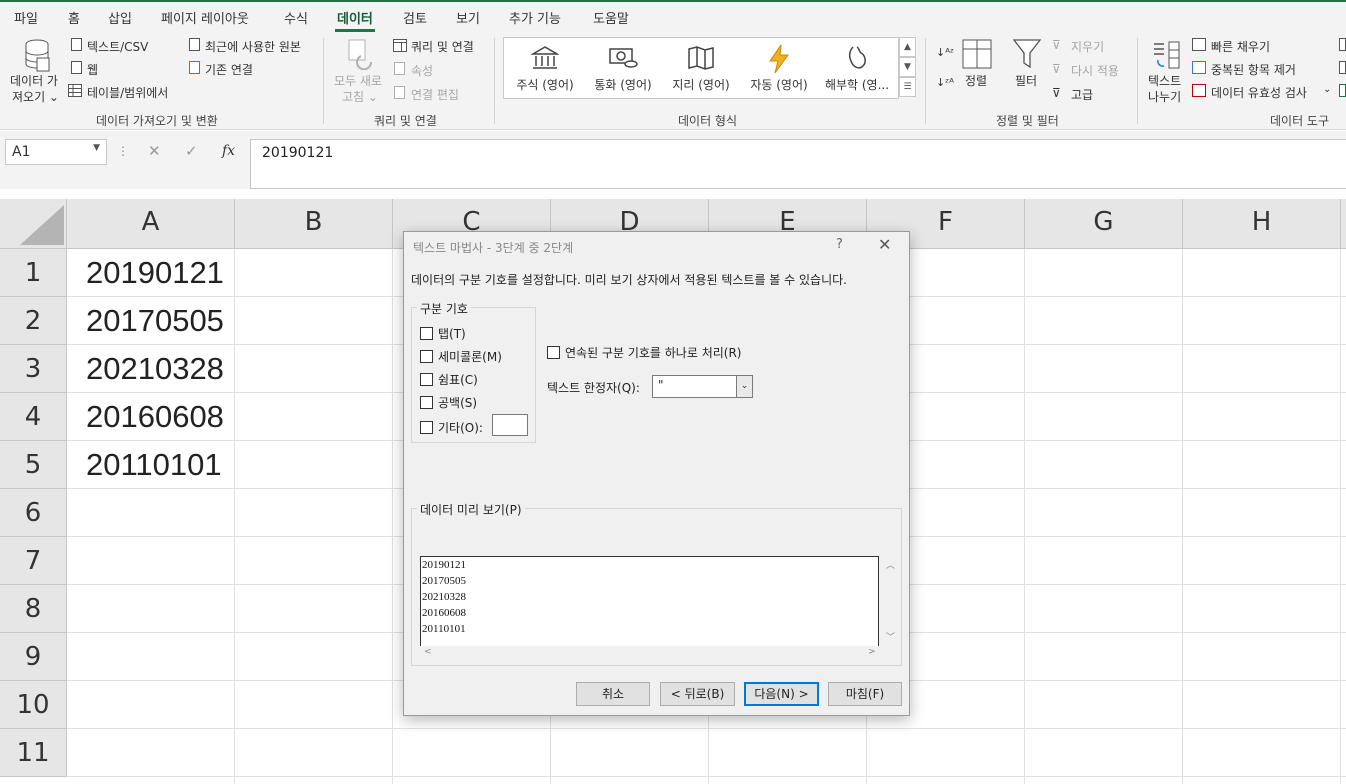 This screenshot has width=1346, height=784. What do you see at coordinates (33, 753) in the screenshot?
I see `row-header-11: 11` at bounding box center [33, 753].